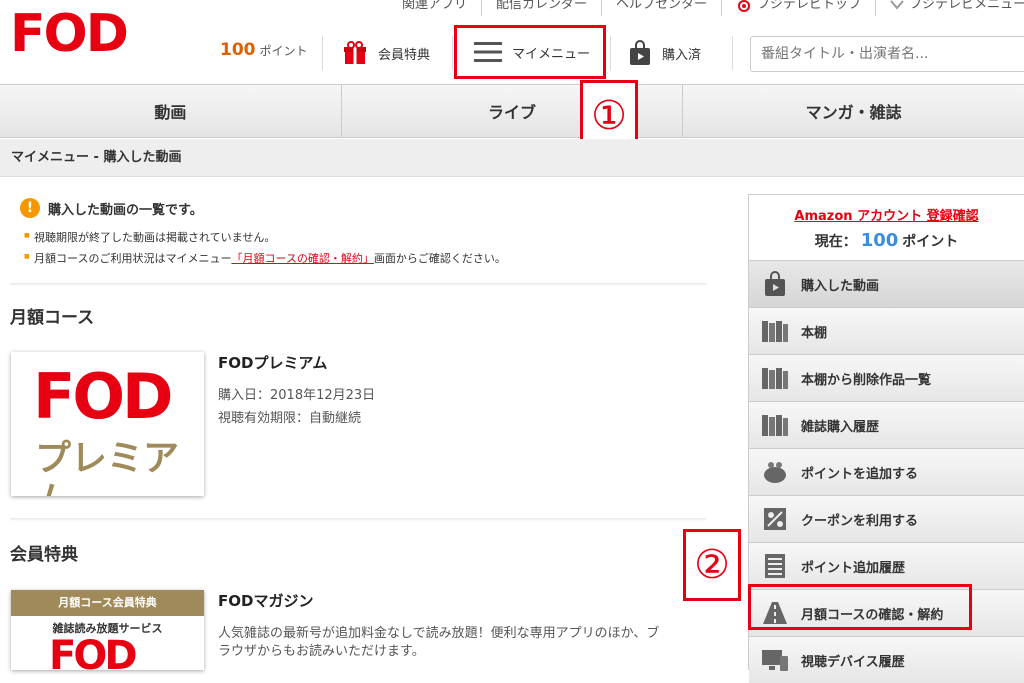  Describe the element at coordinates (886, 659) in the screenshot. I see `sidebar-item-device-history: 視聴デバイス履歴` at that location.